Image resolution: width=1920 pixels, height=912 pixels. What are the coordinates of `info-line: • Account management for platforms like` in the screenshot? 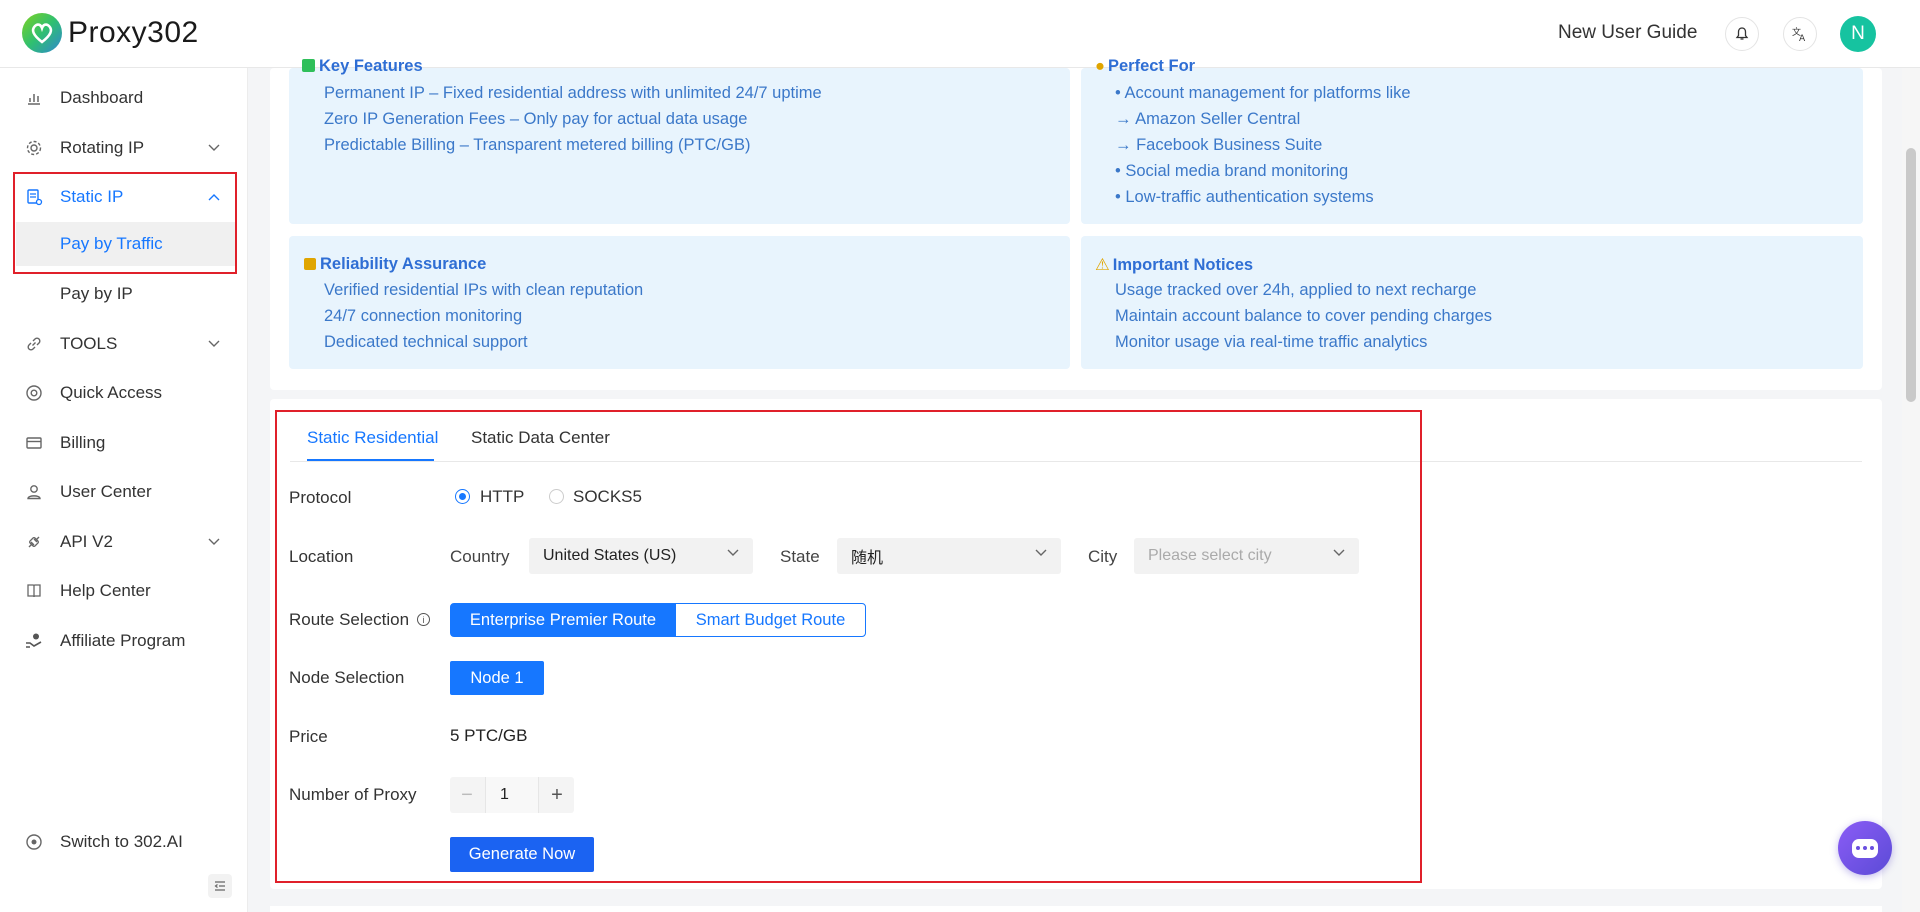 It's located at (1263, 93).